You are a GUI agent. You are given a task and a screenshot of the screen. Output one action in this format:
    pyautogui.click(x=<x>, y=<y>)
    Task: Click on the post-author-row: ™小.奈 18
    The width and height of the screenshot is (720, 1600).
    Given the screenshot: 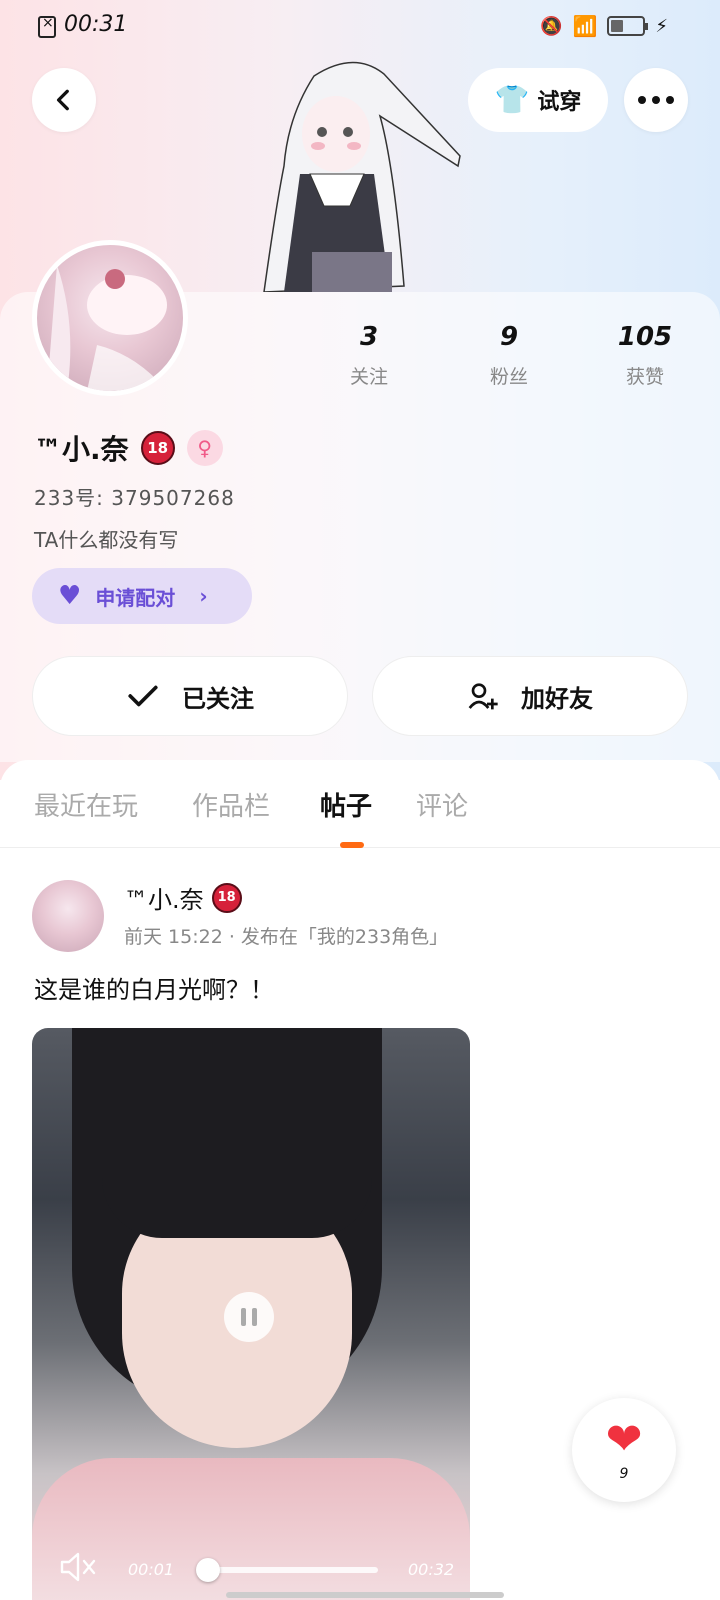 What is the action you would take?
    pyautogui.click(x=183, y=897)
    